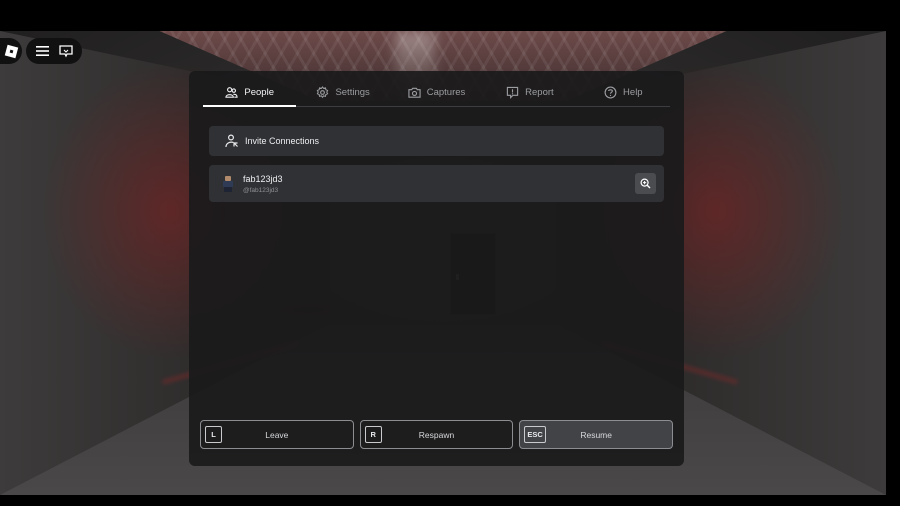 The width and height of the screenshot is (900, 506). I want to click on tab-captures: Captures, so click(436, 92).